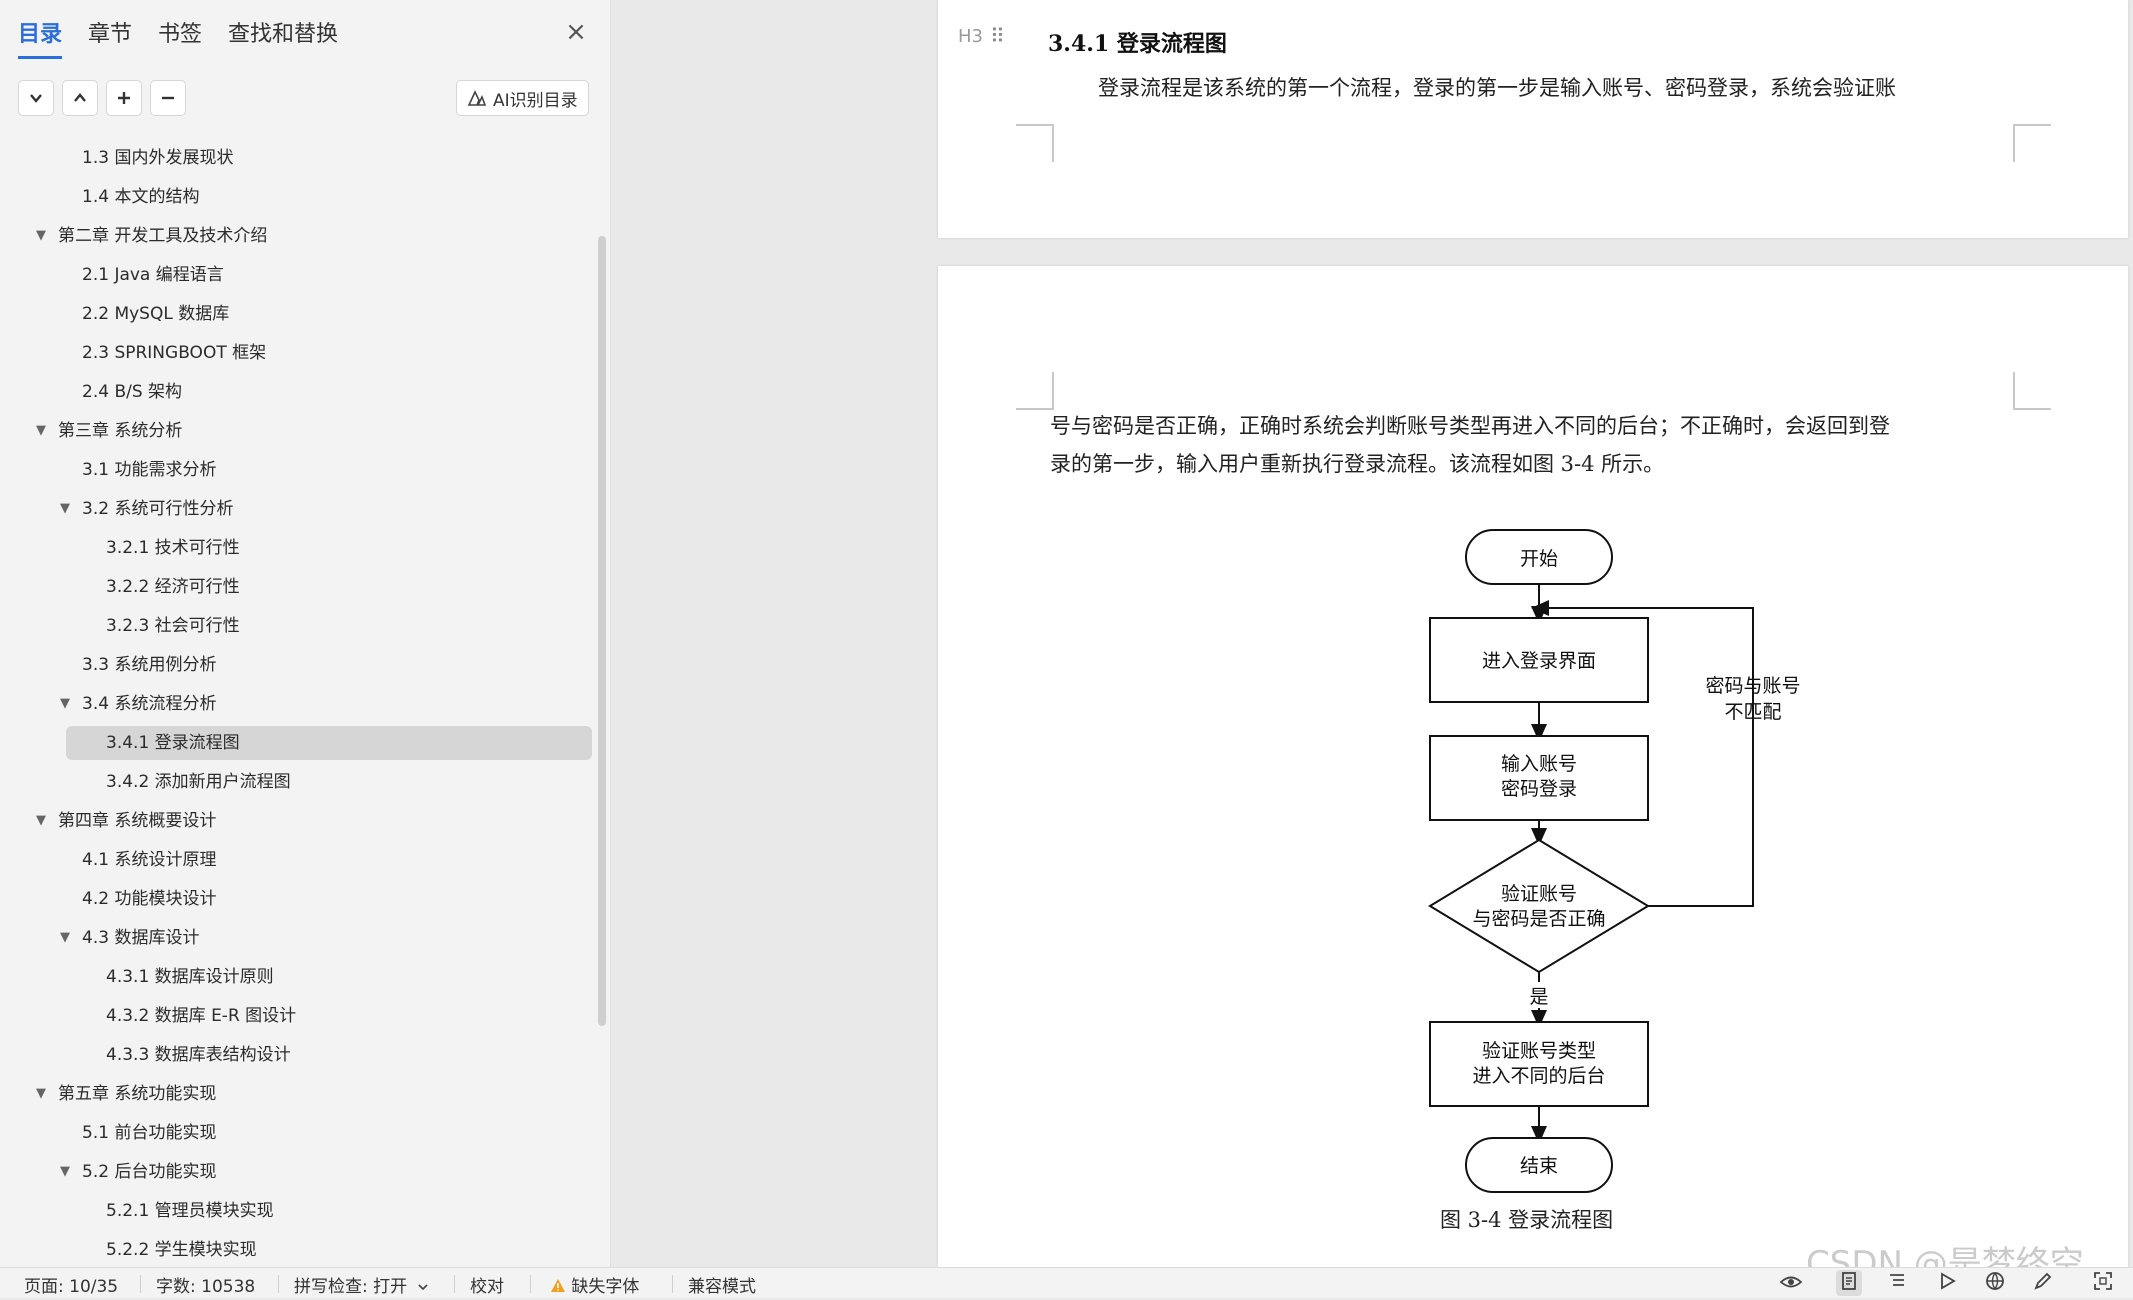  I want to click on toc-item-label: 4.3 数据库设计, so click(141, 938).